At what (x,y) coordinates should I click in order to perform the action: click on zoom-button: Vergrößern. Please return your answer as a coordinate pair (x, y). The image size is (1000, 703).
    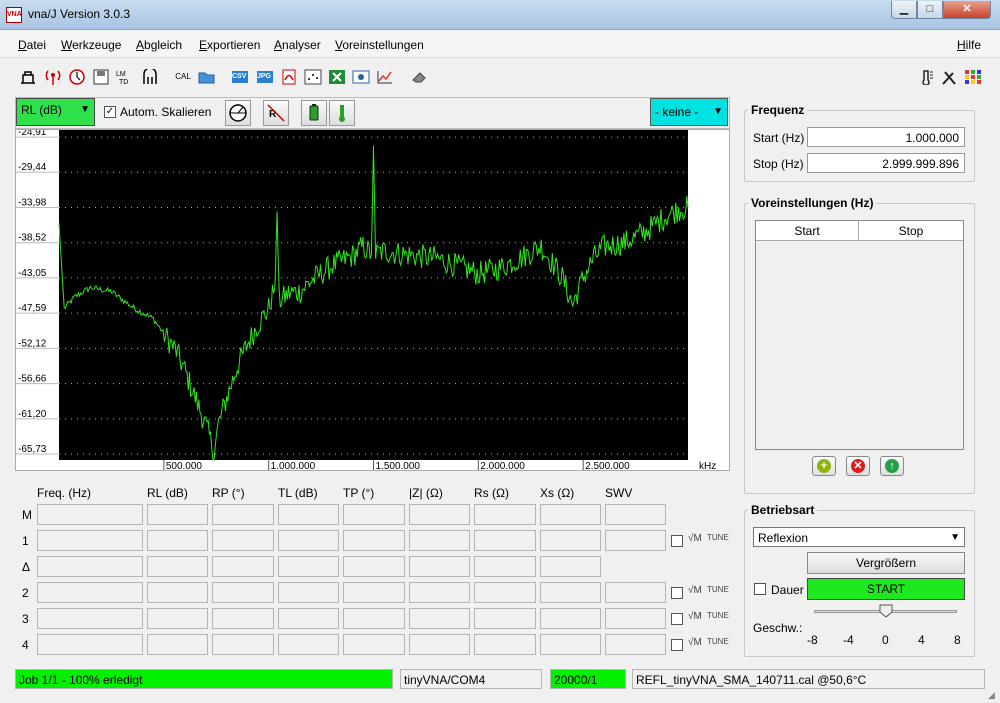
    Looking at the image, I should click on (886, 563).